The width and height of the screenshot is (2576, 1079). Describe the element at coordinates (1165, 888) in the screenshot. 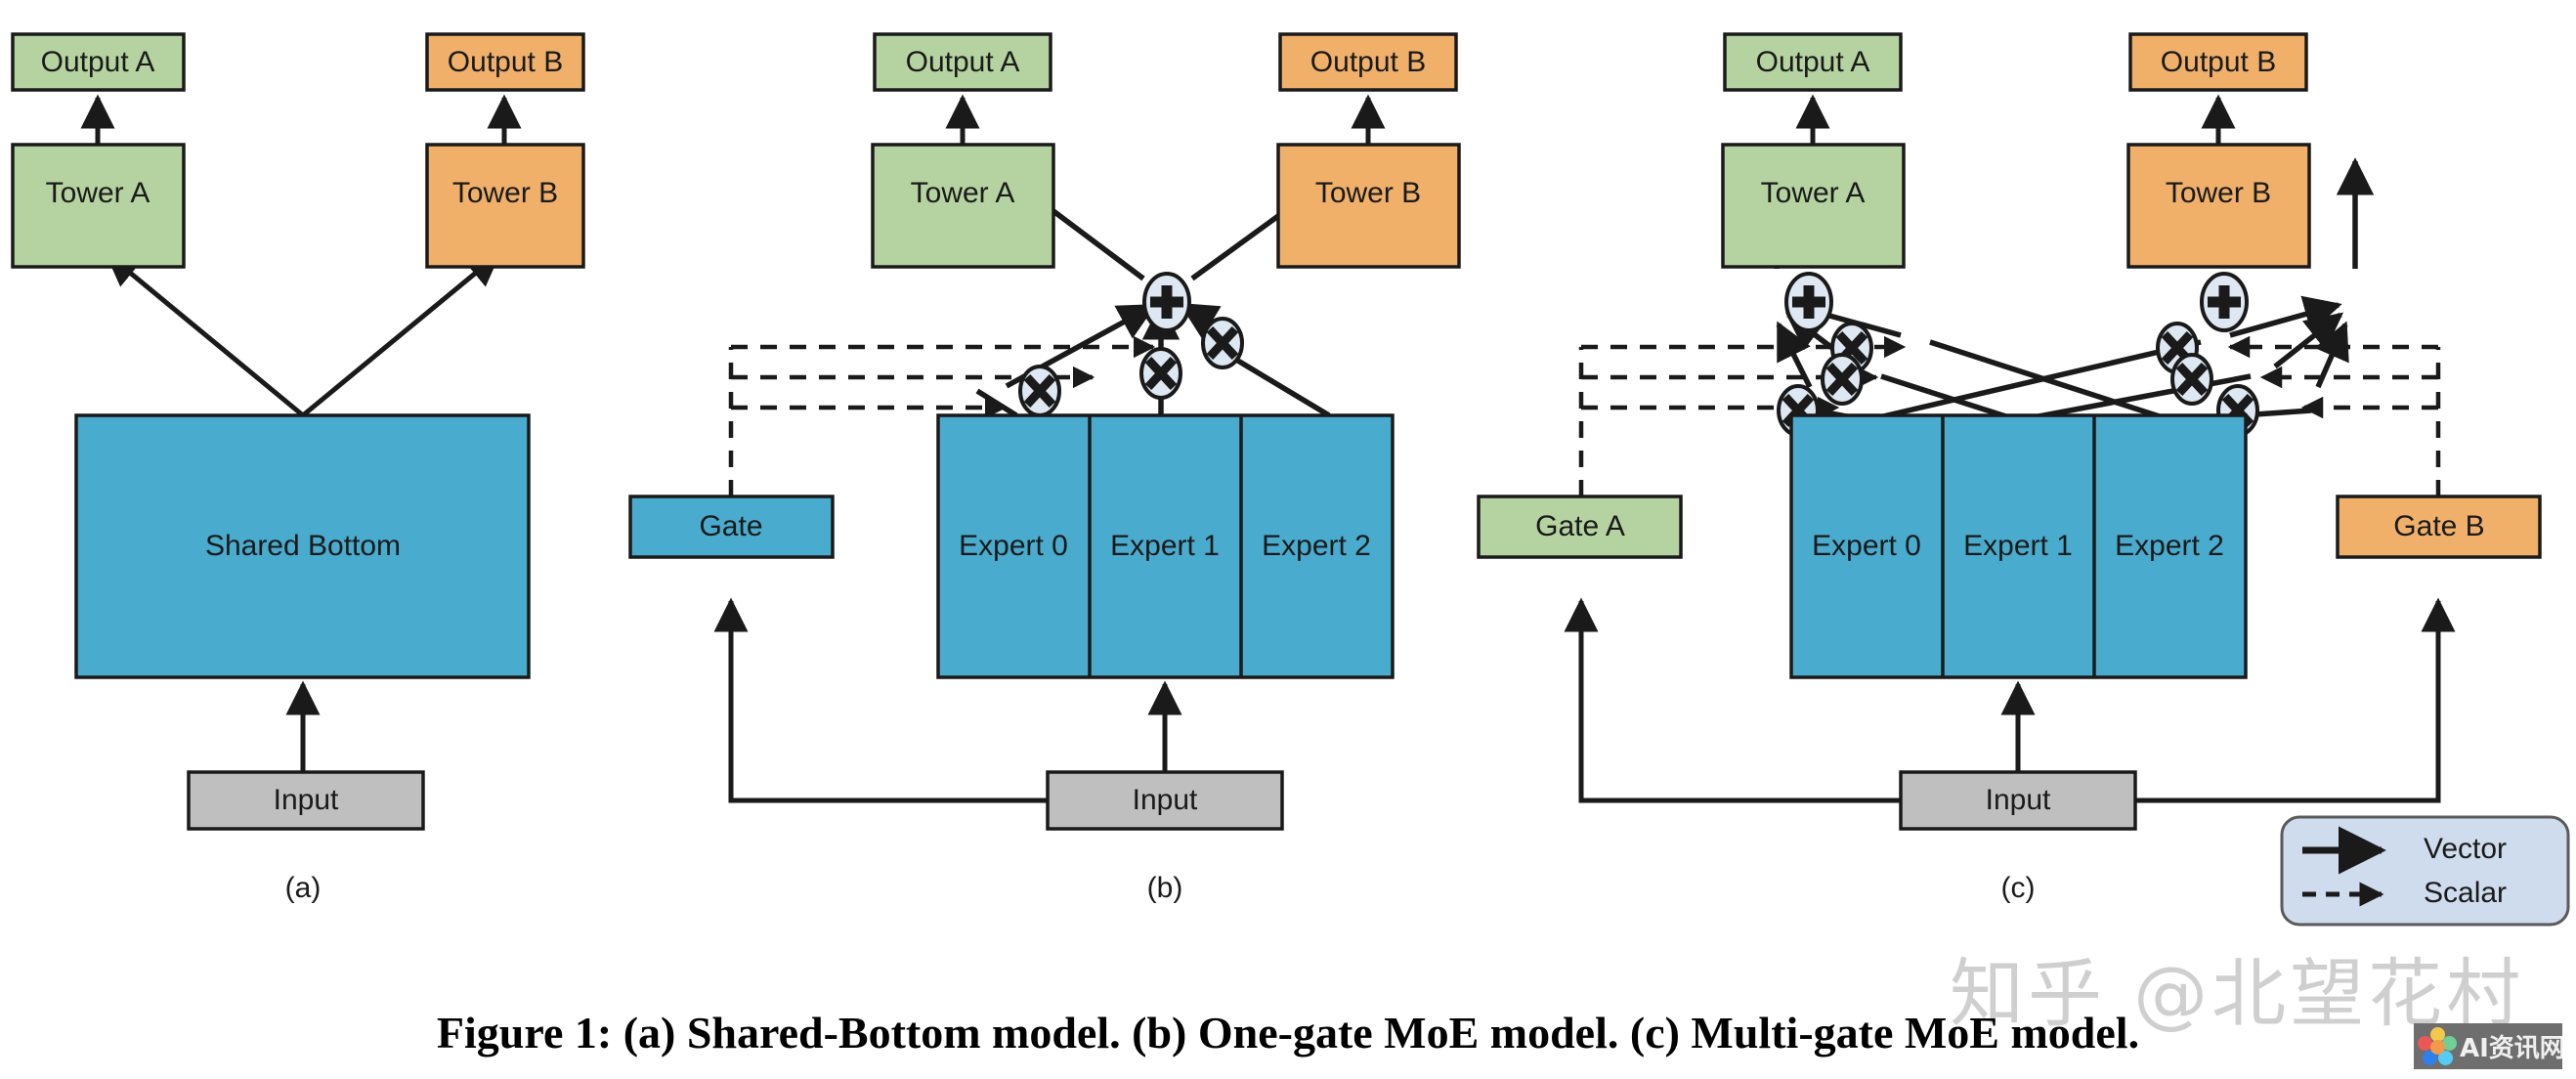

I see `panel-label-b: (b)` at that location.